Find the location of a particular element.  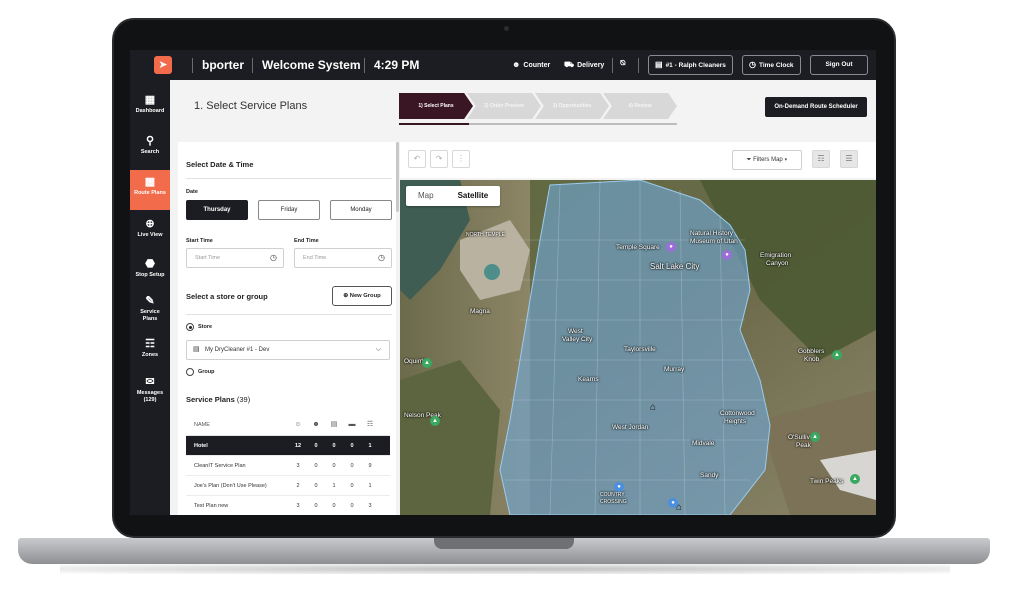

map-label: Knob is located at coordinates (812, 359).